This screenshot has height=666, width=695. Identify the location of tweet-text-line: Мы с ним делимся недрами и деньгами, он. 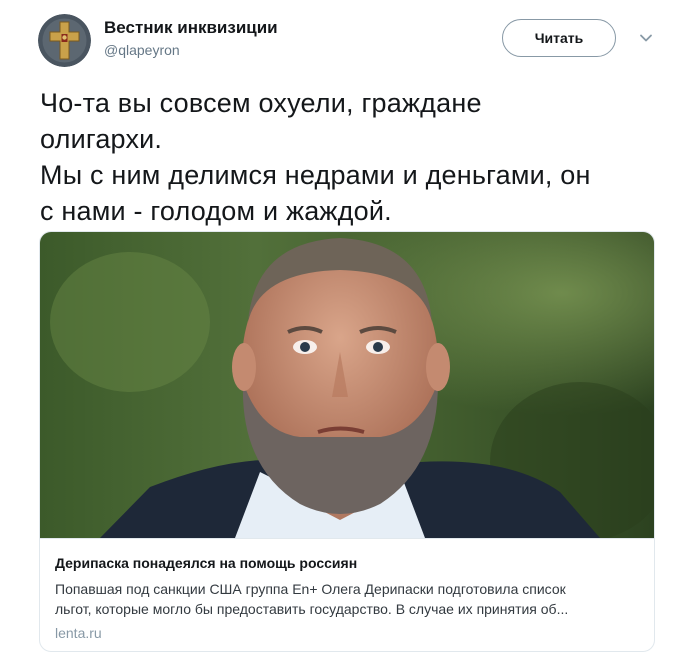
(315, 175).